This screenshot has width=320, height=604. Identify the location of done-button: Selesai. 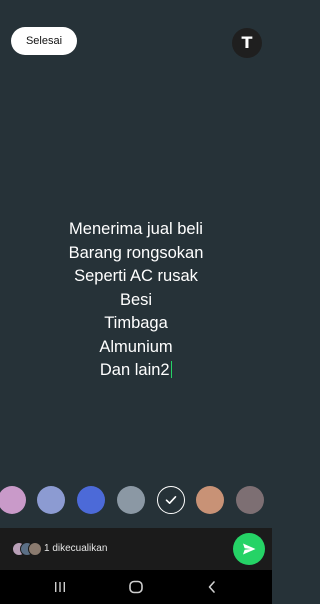
(44, 41).